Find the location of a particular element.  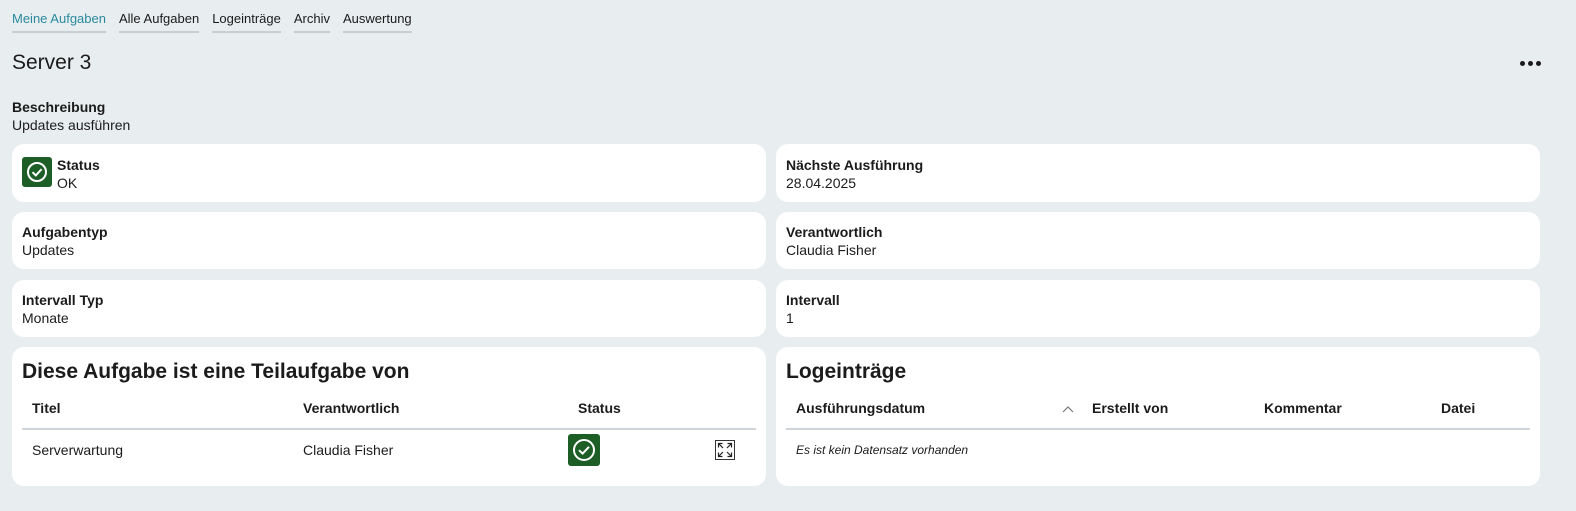

row-actions is located at coordinates (729, 449).